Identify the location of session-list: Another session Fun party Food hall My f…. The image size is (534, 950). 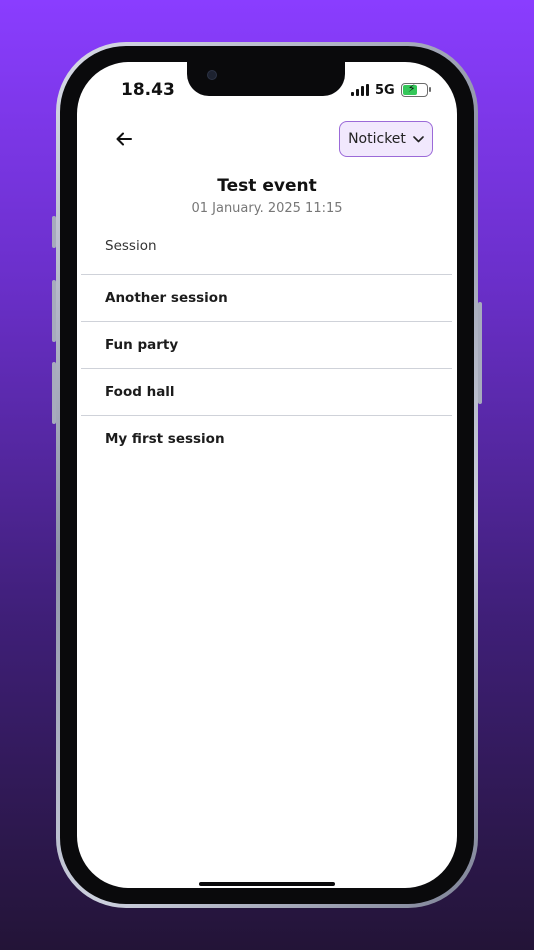
(266, 368).